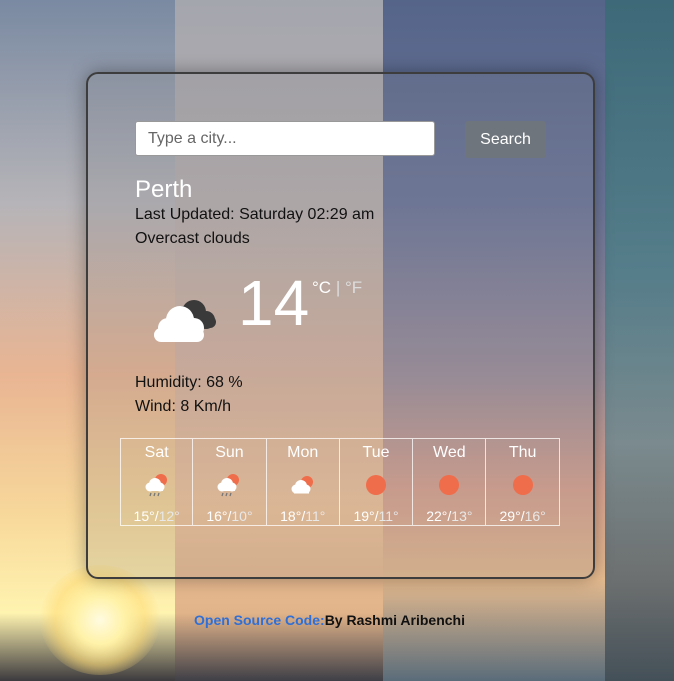  What do you see at coordinates (144, 516) in the screenshot?
I see `forecast-max: 15°` at bounding box center [144, 516].